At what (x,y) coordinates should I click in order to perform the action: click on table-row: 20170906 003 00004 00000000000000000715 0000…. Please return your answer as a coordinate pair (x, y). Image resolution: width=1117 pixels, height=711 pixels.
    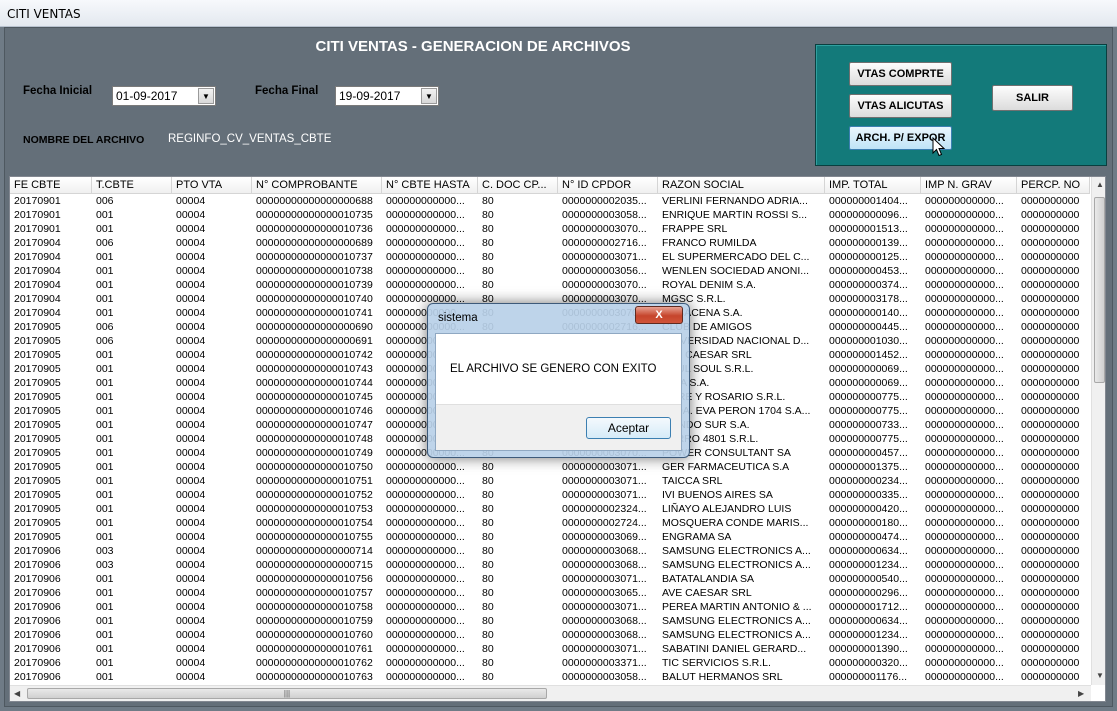
    Looking at the image, I should click on (550, 565).